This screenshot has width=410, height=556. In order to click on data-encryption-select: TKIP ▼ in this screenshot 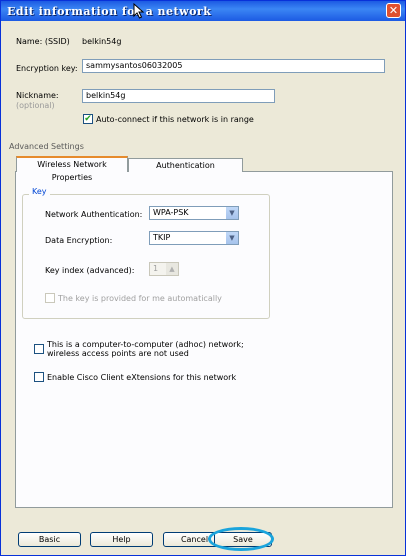, I will do `click(194, 238)`.